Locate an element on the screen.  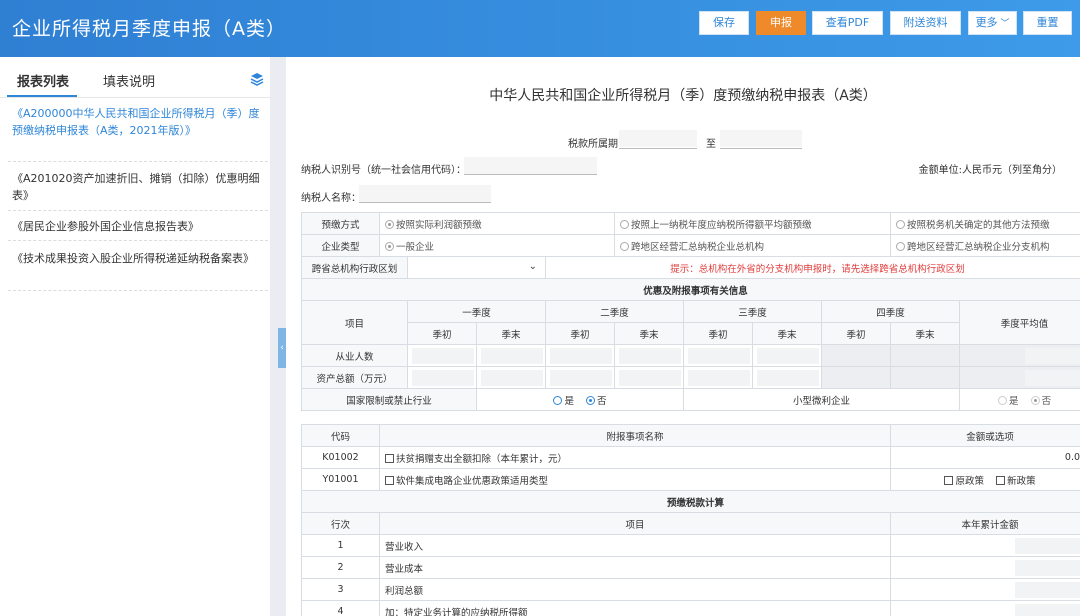
sidebar-item-foreign-equity: 《居民企业参股外国企业信息报告表》 is located at coordinates (136, 226).